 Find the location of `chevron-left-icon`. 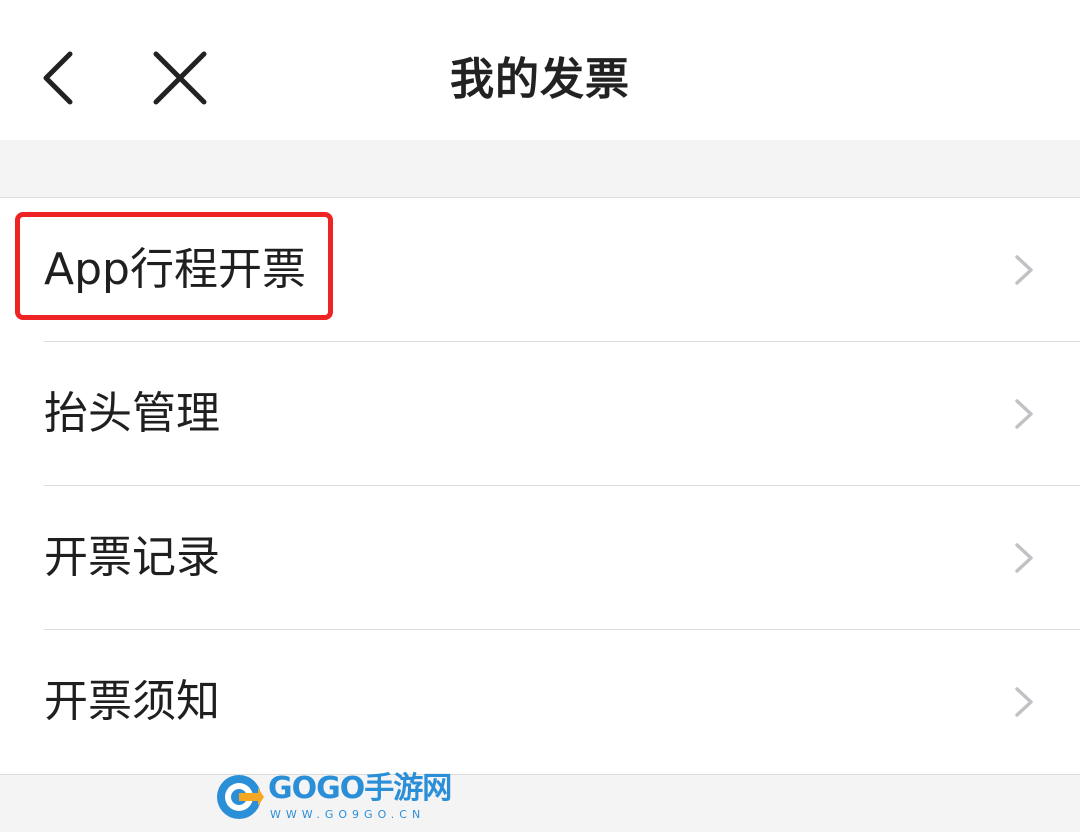

chevron-left-icon is located at coordinates (58, 78).